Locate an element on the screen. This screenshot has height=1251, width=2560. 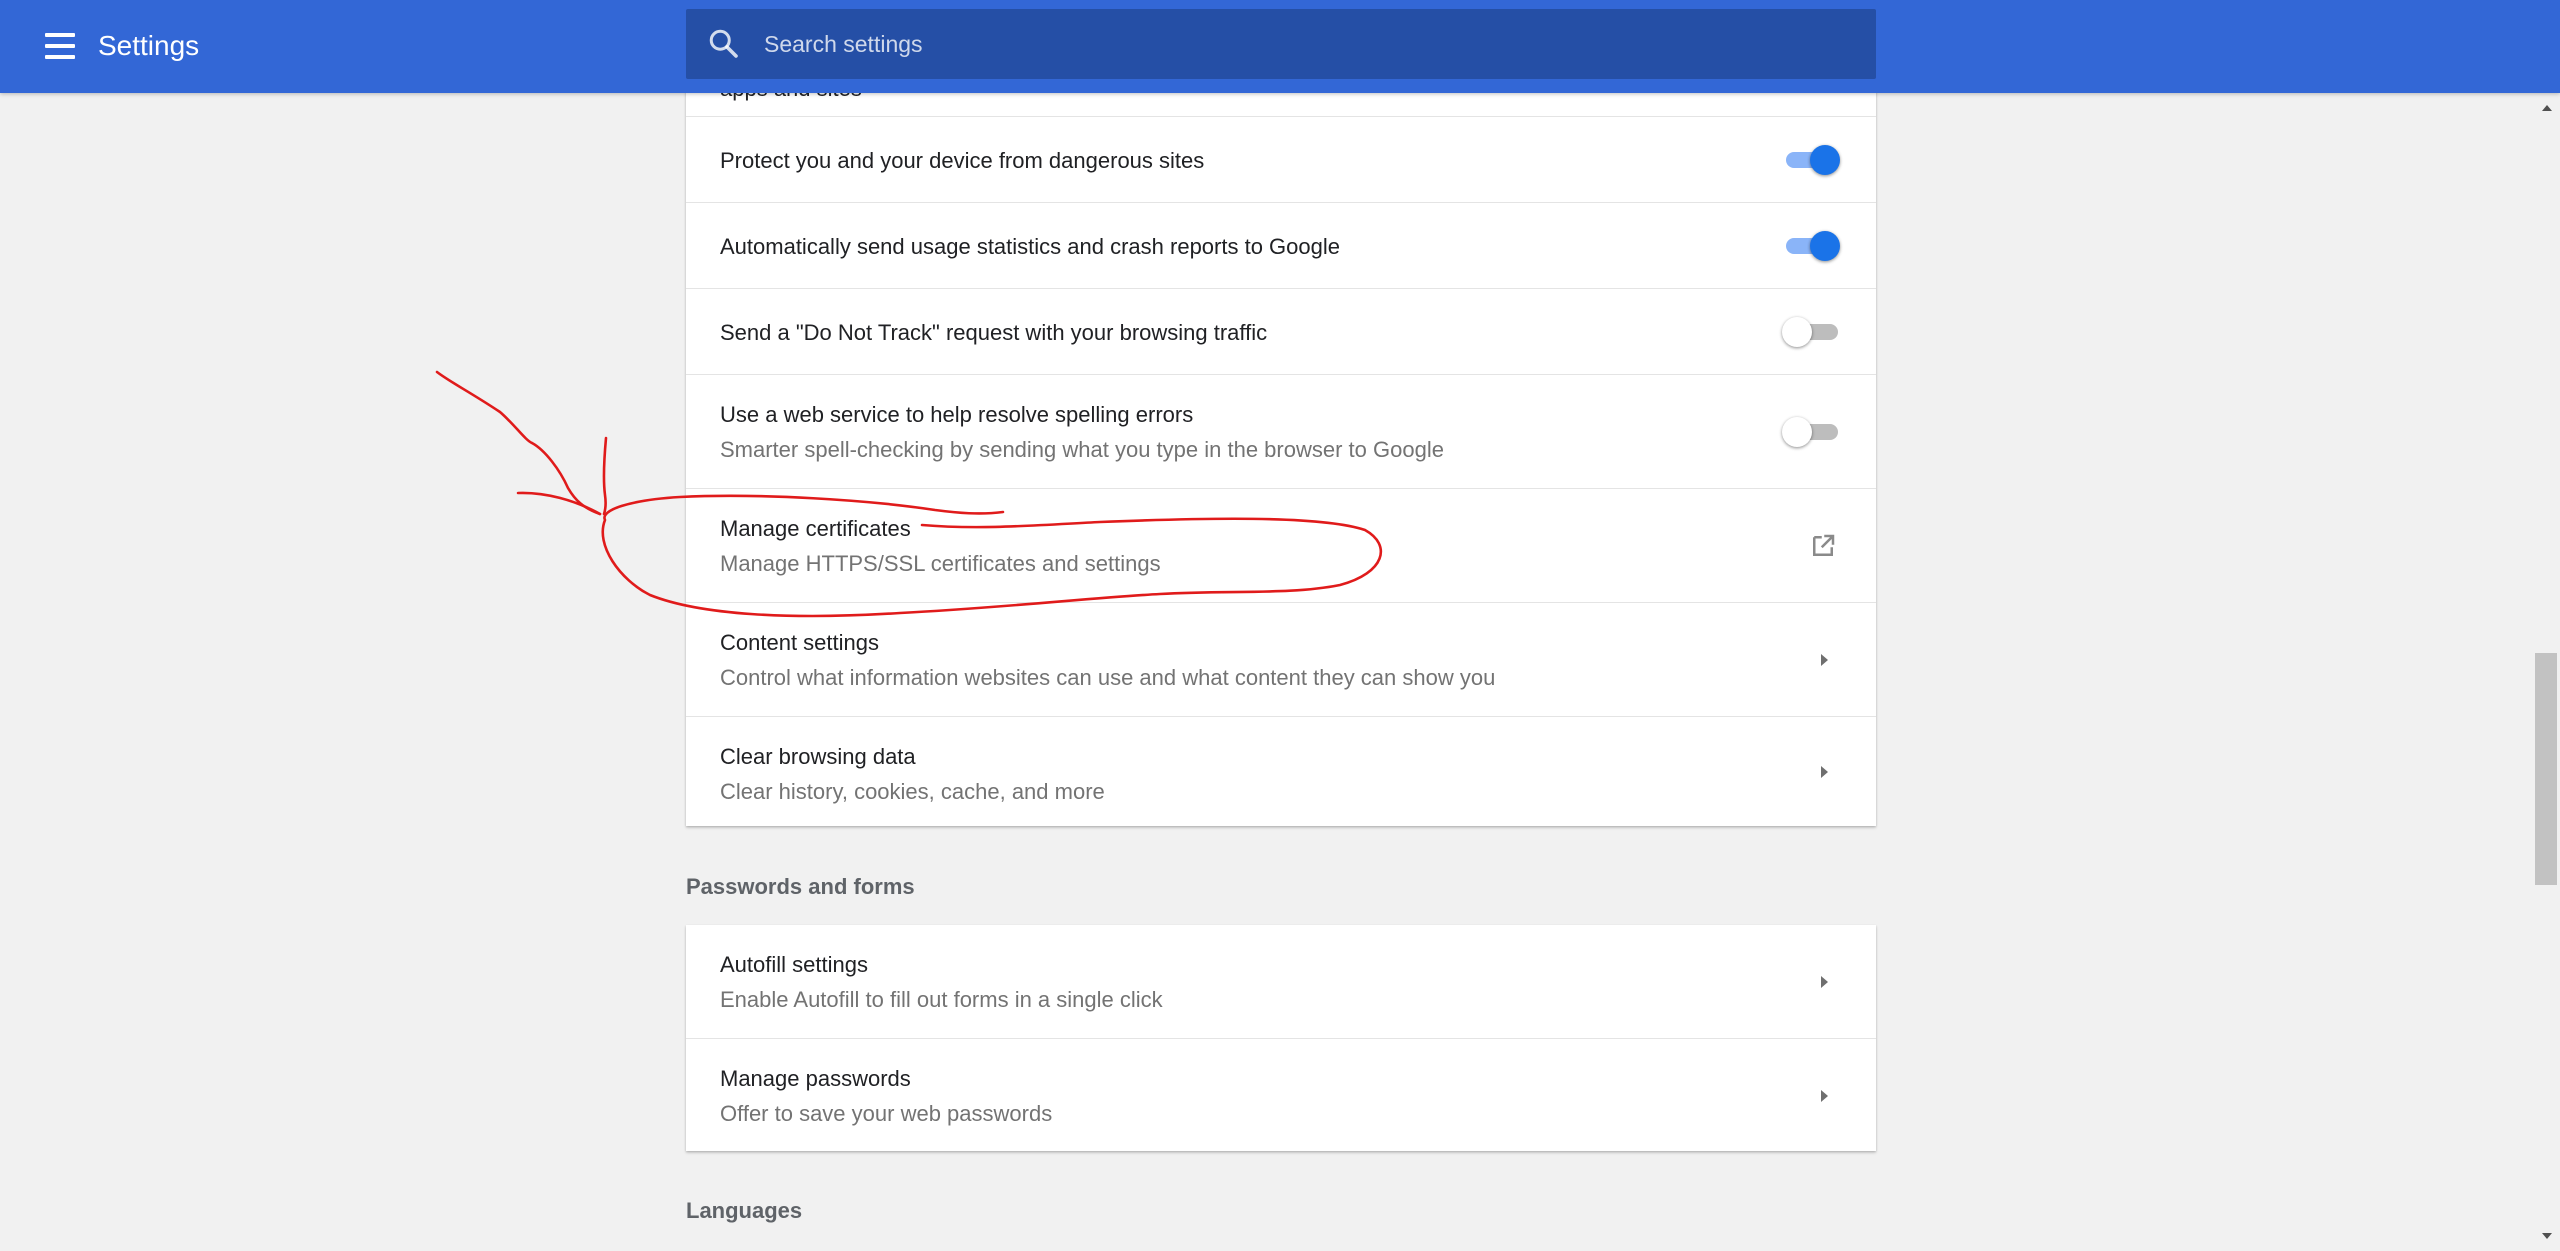
page-title: Settings is located at coordinates (149, 45).